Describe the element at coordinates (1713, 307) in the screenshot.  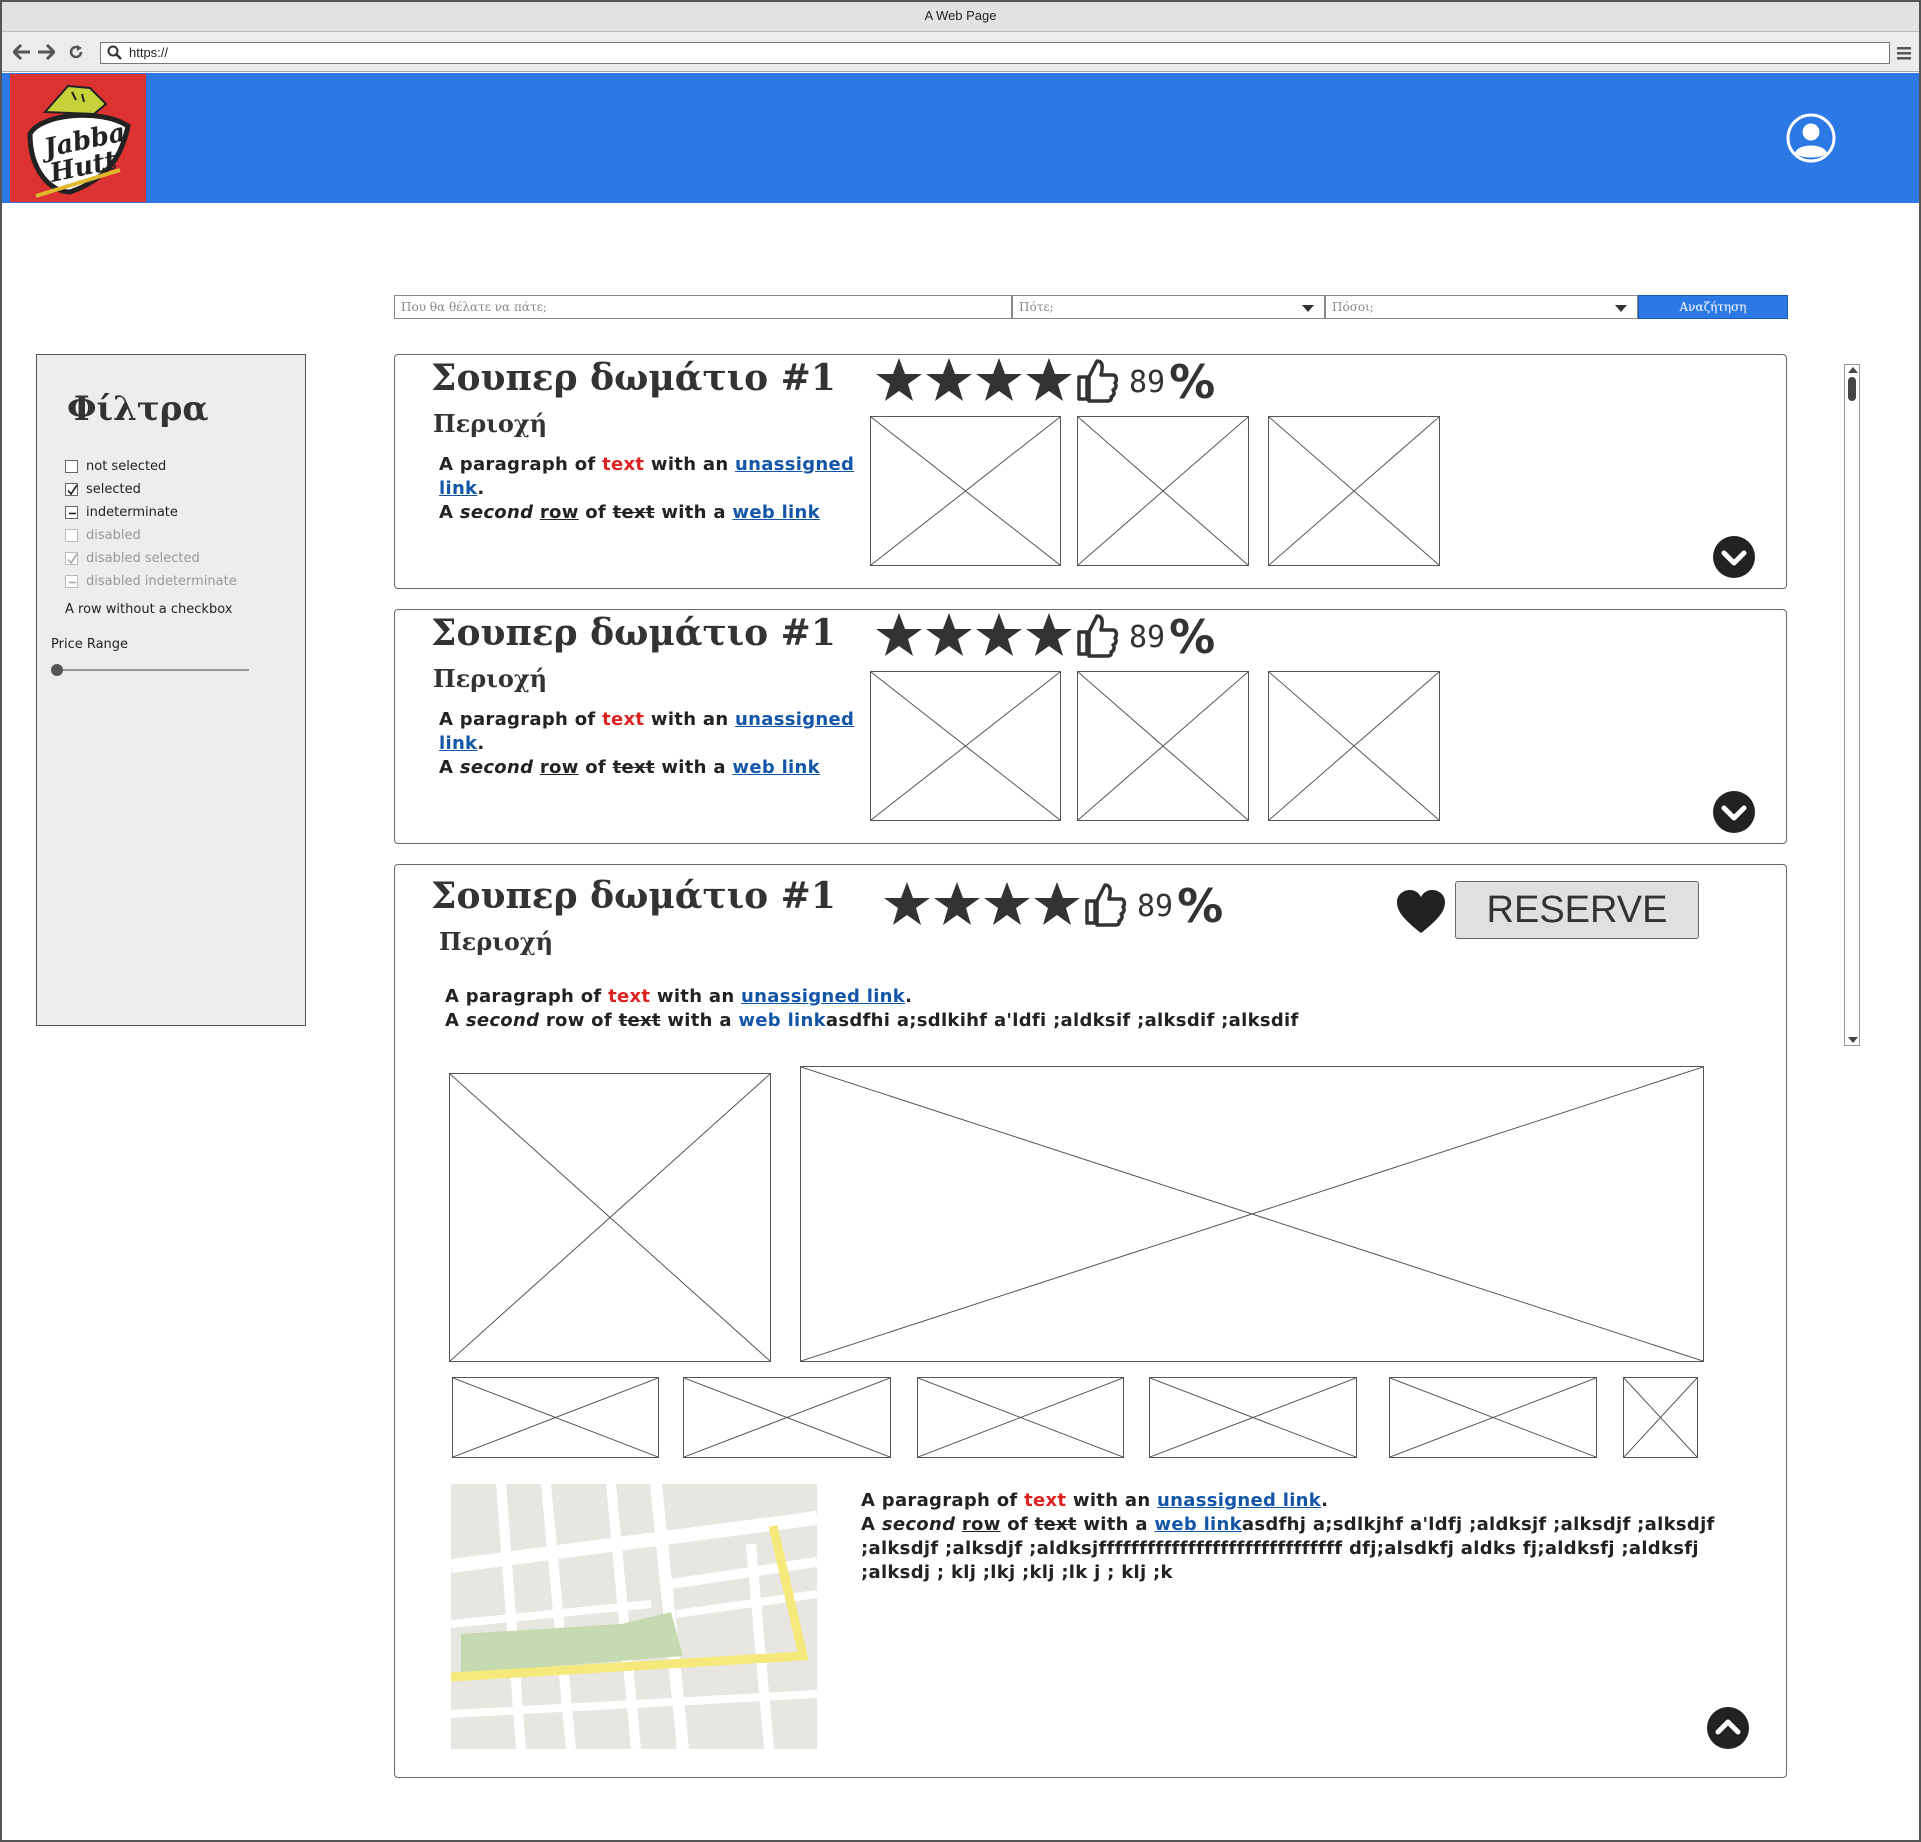
I see `search-button: Αναζήτηση` at that location.